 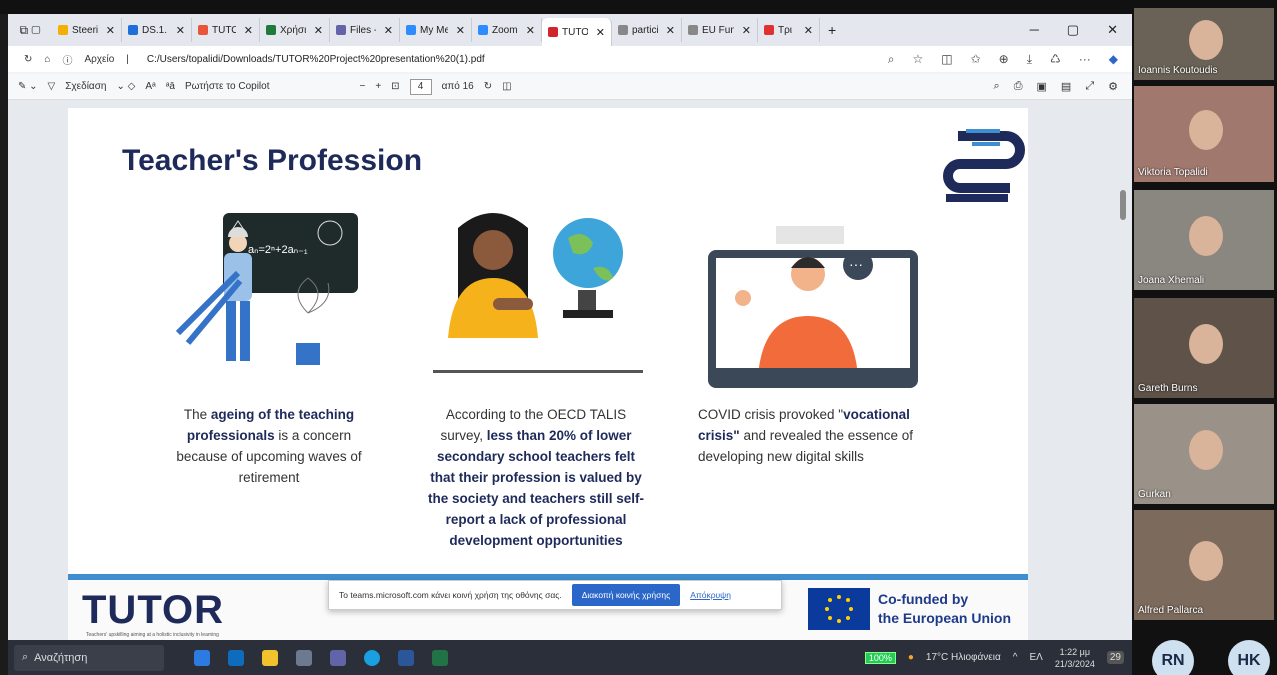 I want to click on stop-sharing-button: Διακοπή κοινής χρήσης, so click(x=626, y=595).